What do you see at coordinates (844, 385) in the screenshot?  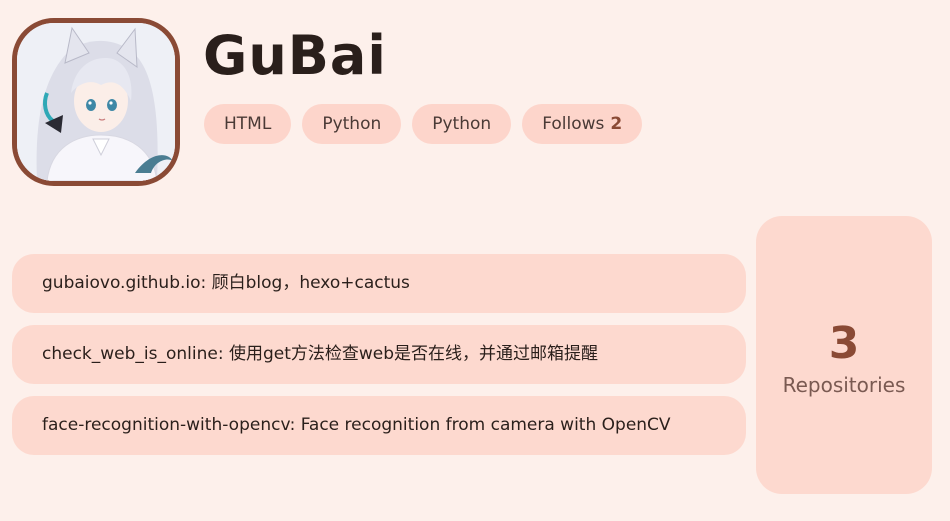 I see `repositories-label: Repositories` at bounding box center [844, 385].